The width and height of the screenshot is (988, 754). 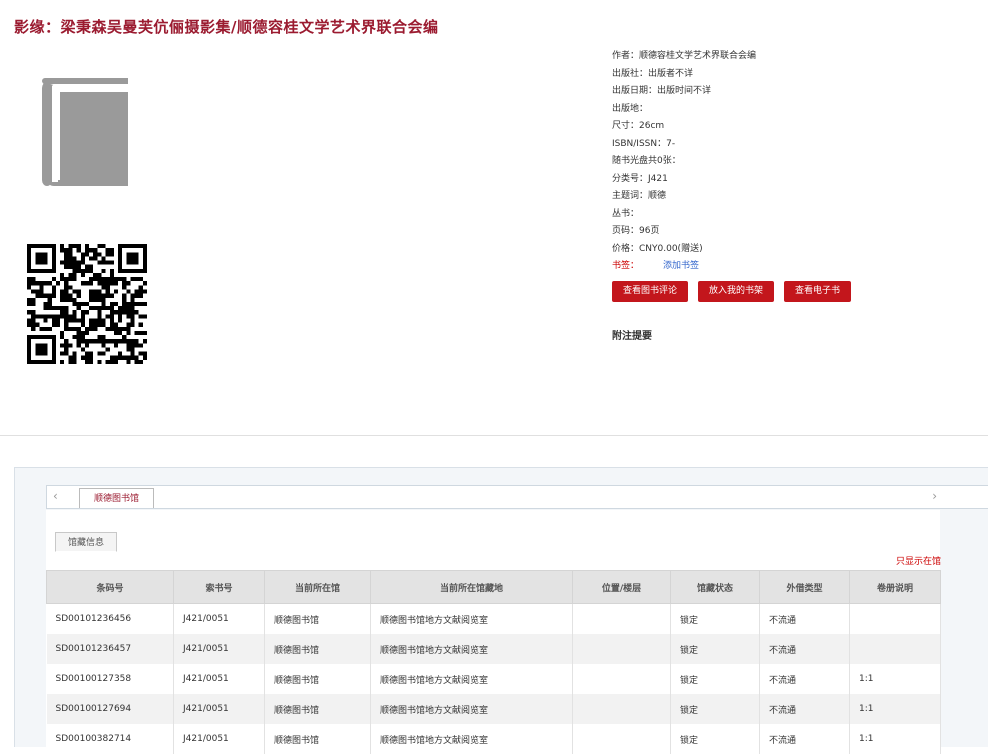 I want to click on action-buttons: 查看图书评论 放入我的书架 查看电子书, so click(x=732, y=291).